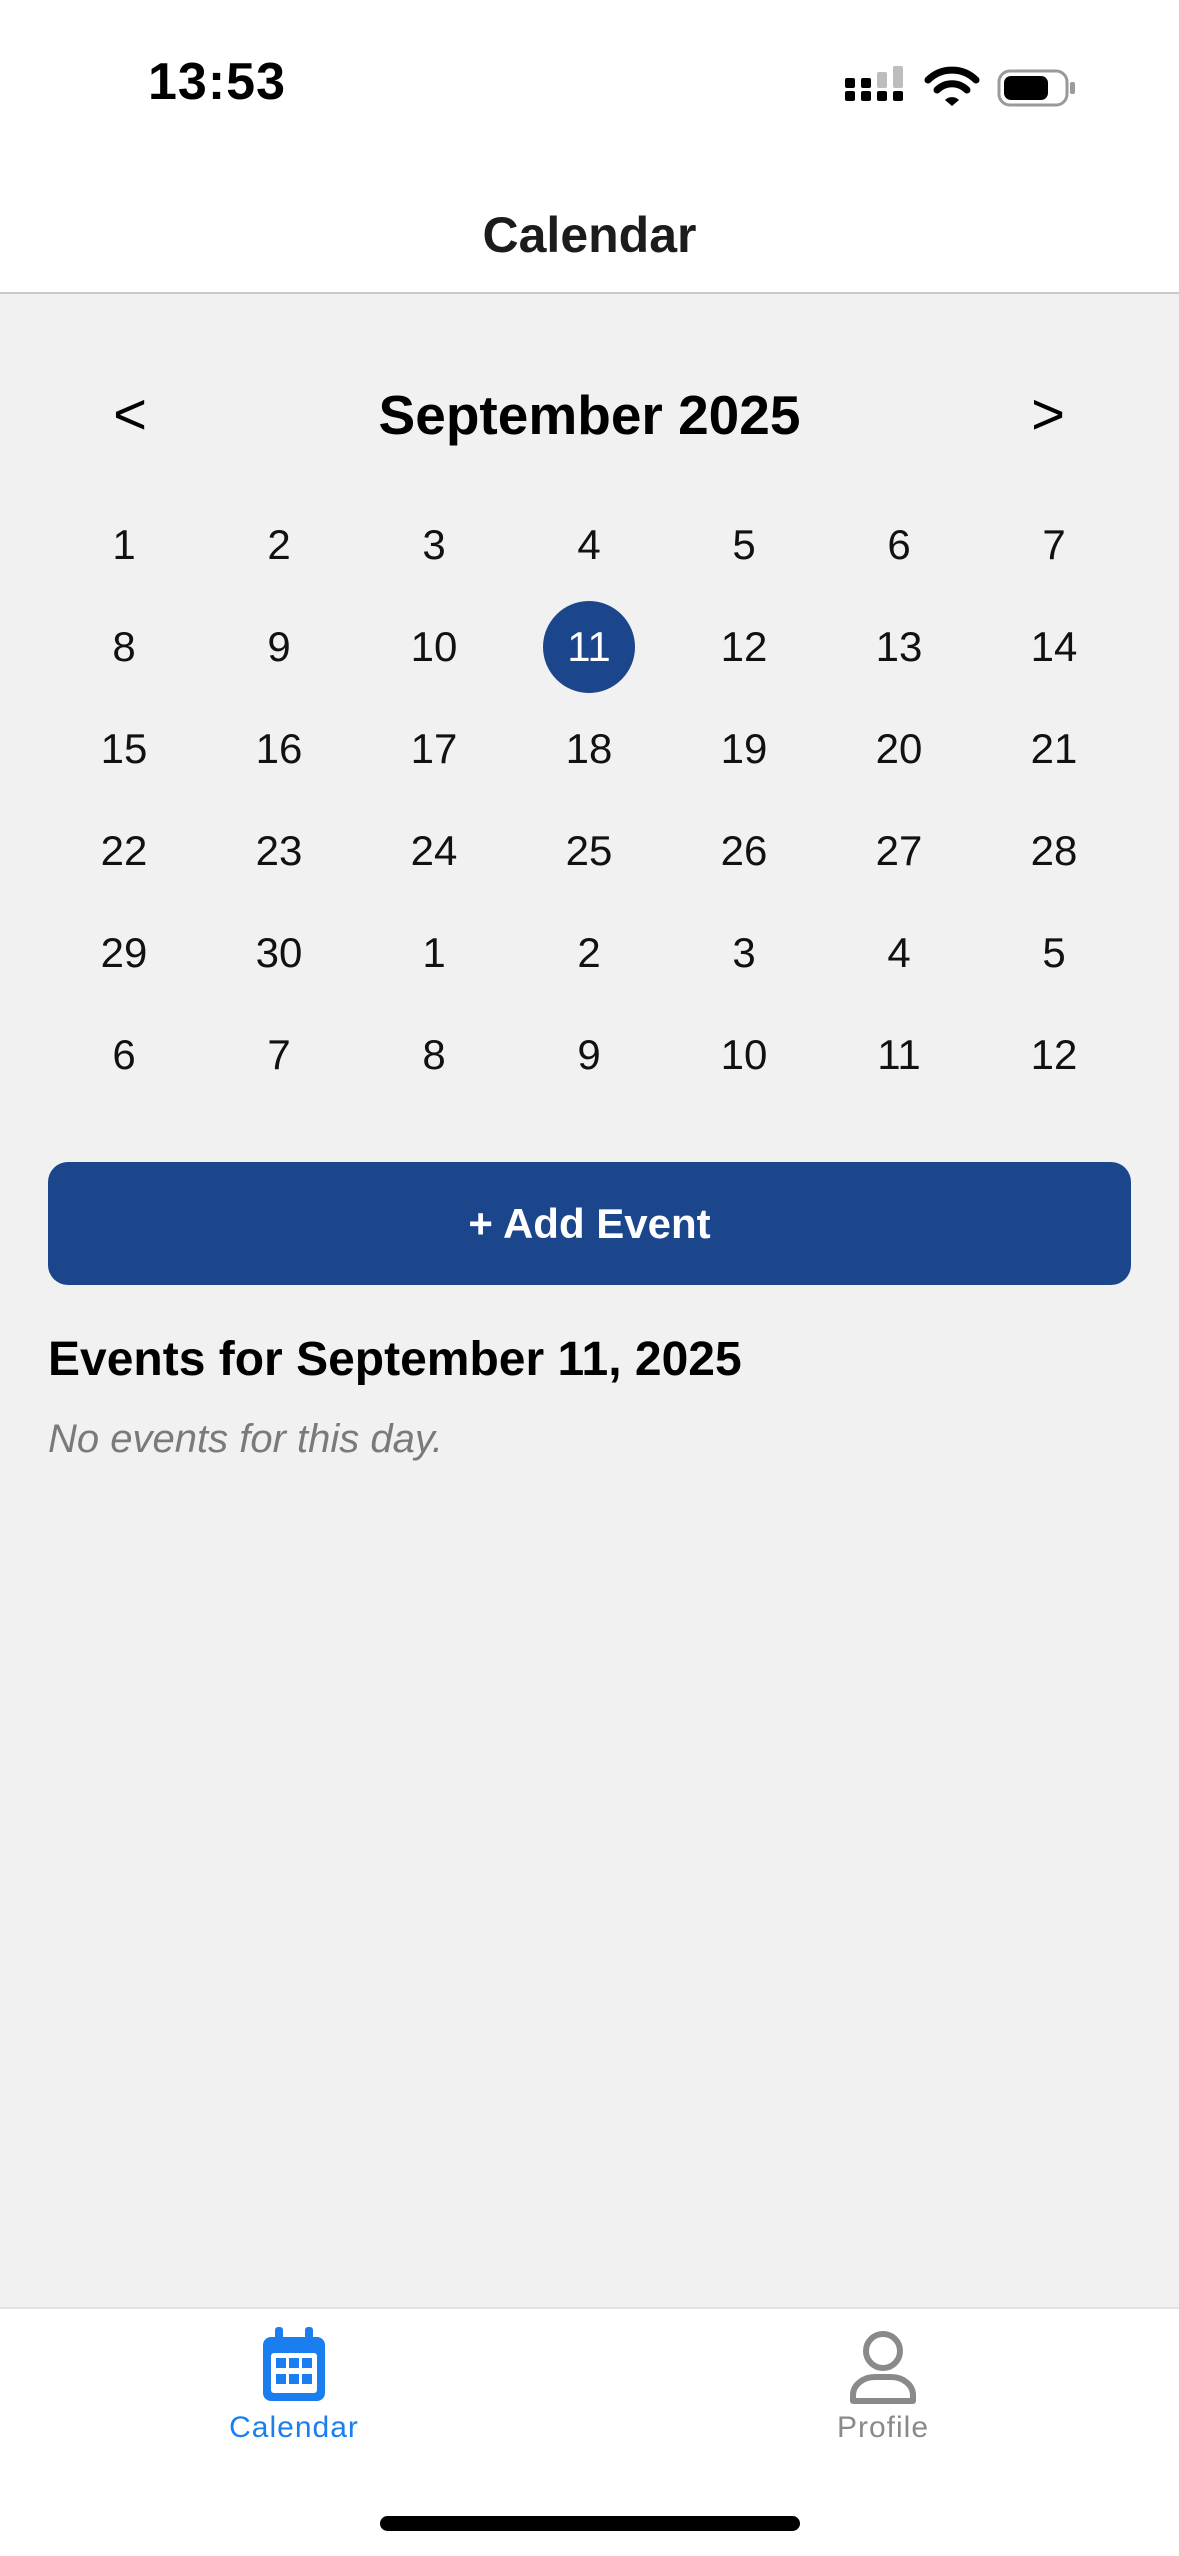 The height and width of the screenshot is (2556, 1179). I want to click on day-cell: 30, so click(279, 953).